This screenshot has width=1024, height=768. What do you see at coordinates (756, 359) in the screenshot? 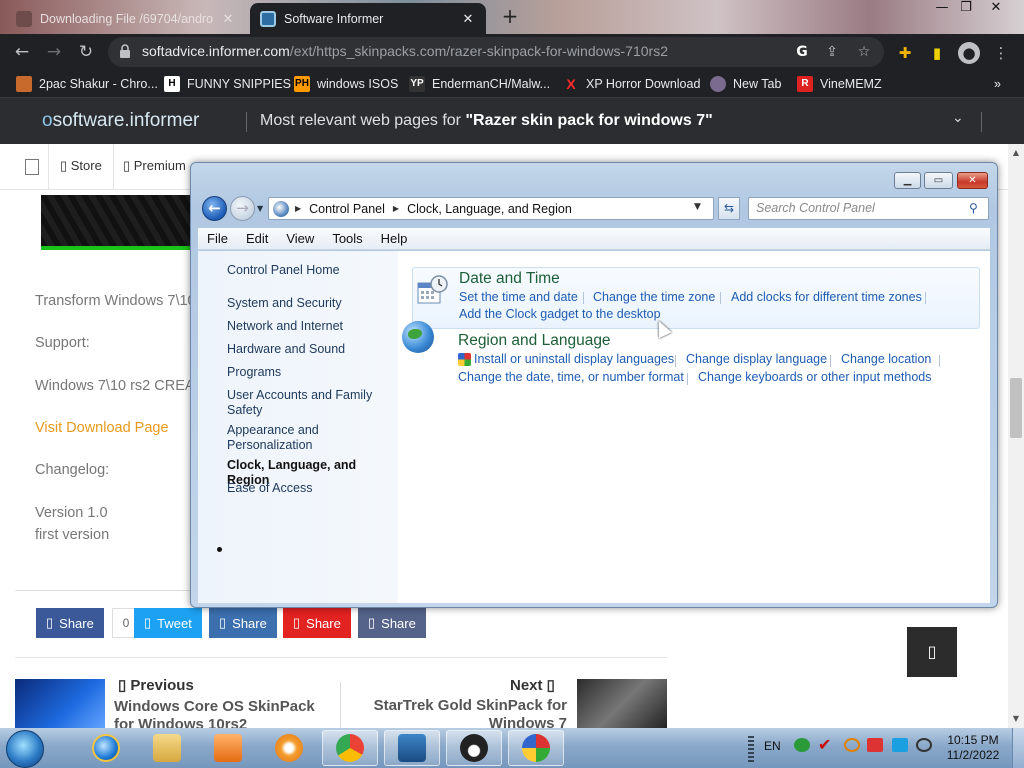
I see `change-display-language-link: Change display language` at bounding box center [756, 359].